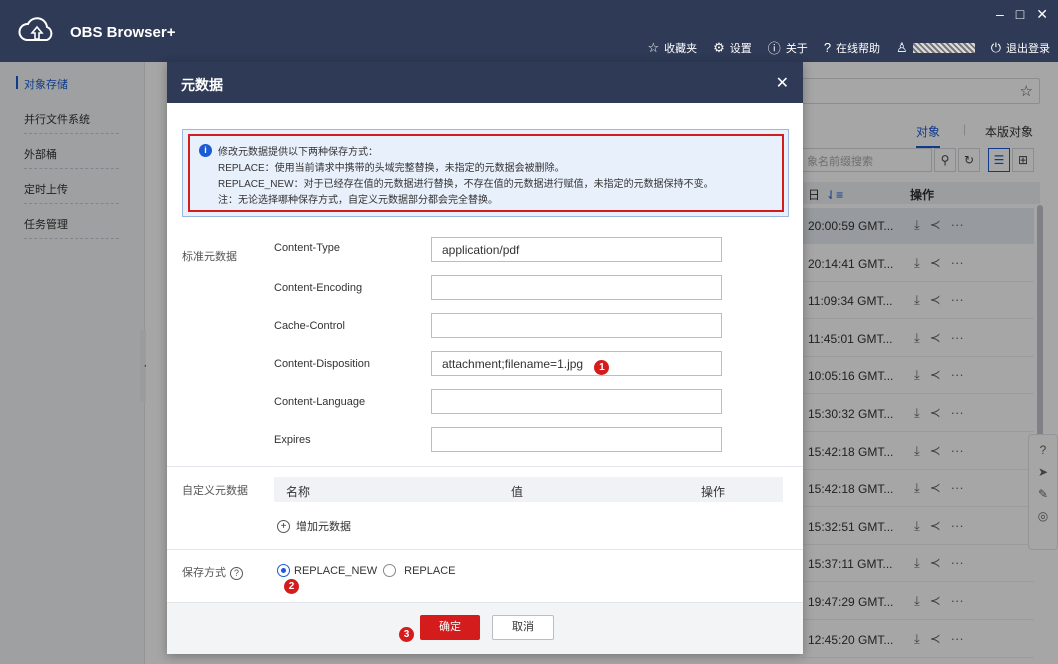 This screenshot has width=1058, height=664. Describe the element at coordinates (740, 48) in the screenshot. I see `settings-label: 设置` at that location.